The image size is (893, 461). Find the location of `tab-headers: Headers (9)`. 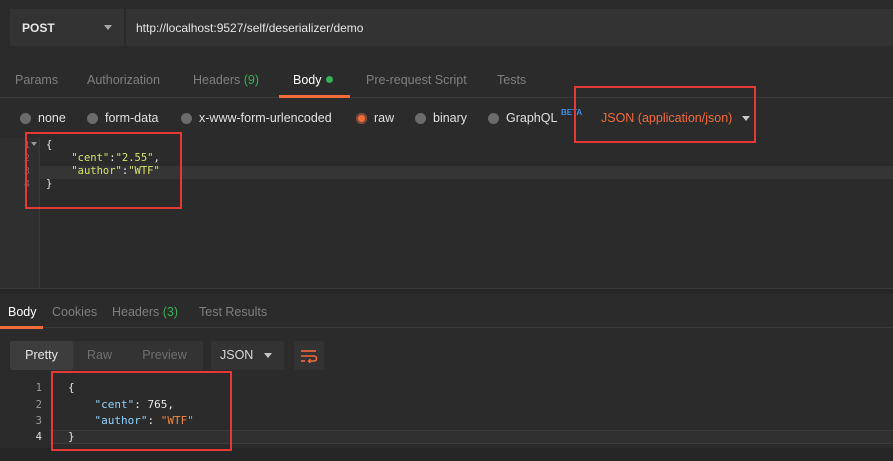

tab-headers: Headers (9) is located at coordinates (226, 80).